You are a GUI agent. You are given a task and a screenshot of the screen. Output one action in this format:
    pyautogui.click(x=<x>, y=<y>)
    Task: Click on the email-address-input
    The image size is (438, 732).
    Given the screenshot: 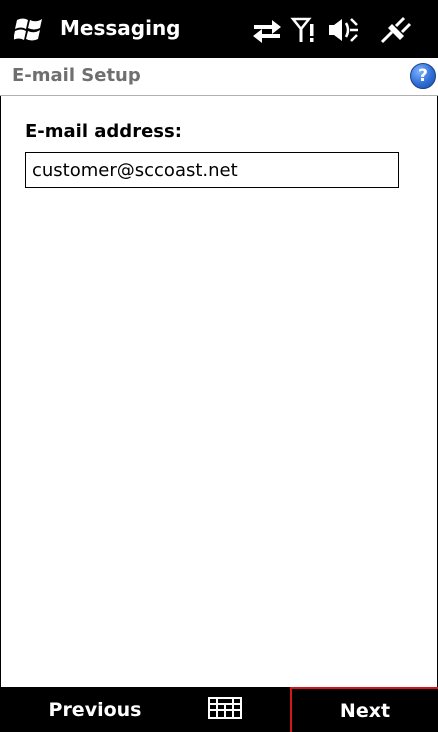 What is the action you would take?
    pyautogui.click(x=212, y=170)
    